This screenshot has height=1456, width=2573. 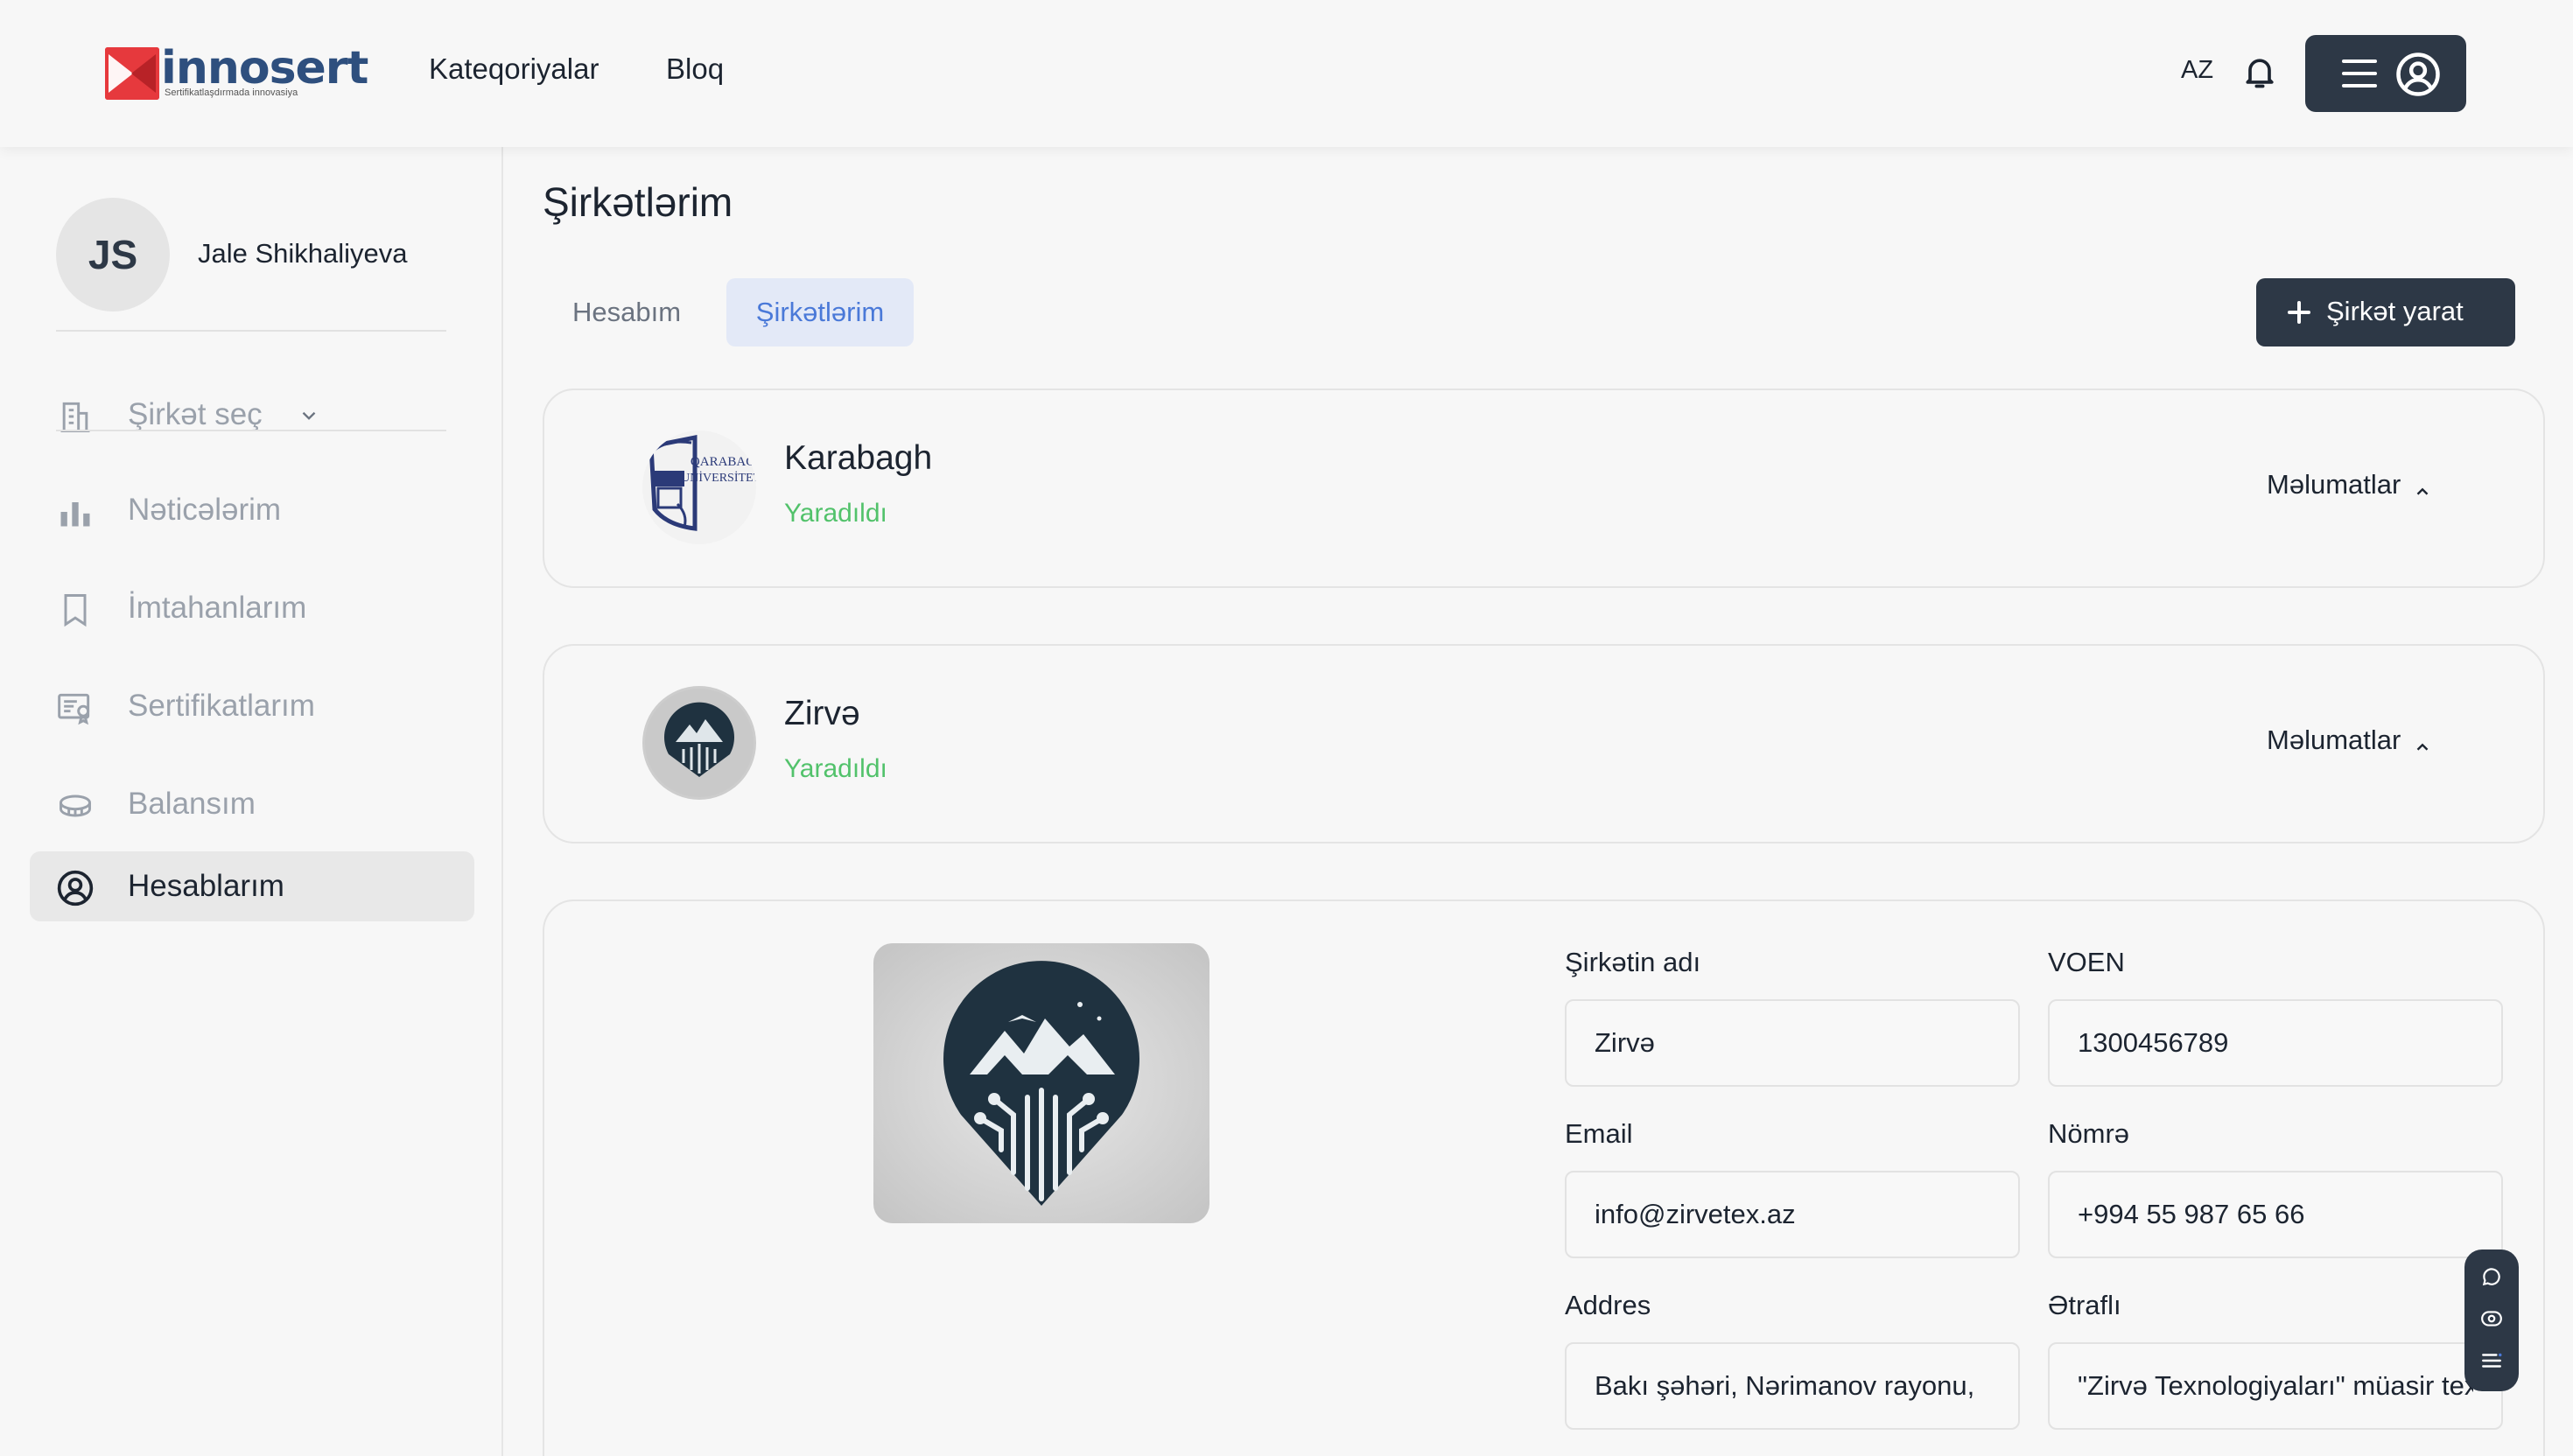 What do you see at coordinates (75, 806) in the screenshot?
I see `coins-icon` at bounding box center [75, 806].